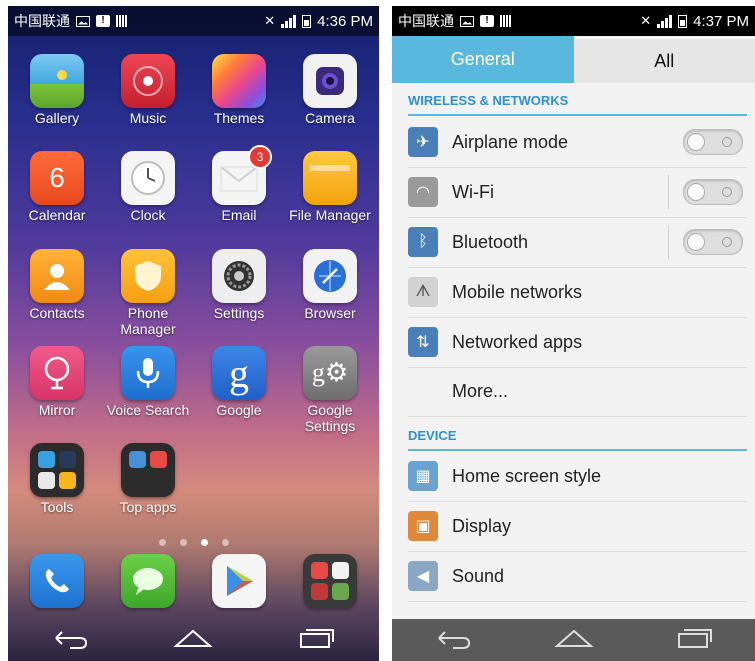  I want to click on app-google: g Google, so click(239, 382).